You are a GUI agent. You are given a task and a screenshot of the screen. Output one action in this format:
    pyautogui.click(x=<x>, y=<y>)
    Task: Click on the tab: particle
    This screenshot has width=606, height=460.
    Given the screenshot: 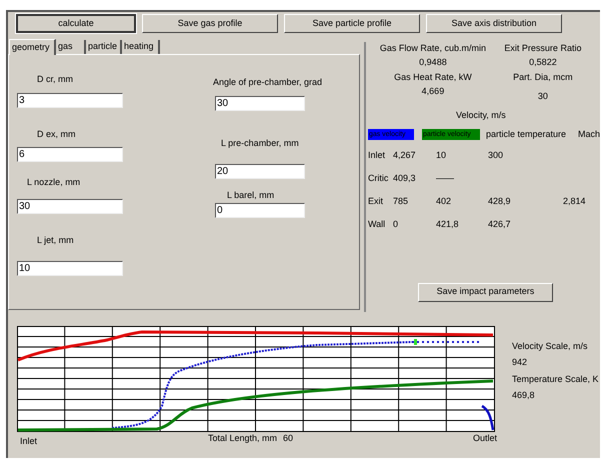 What is the action you would take?
    pyautogui.click(x=104, y=47)
    